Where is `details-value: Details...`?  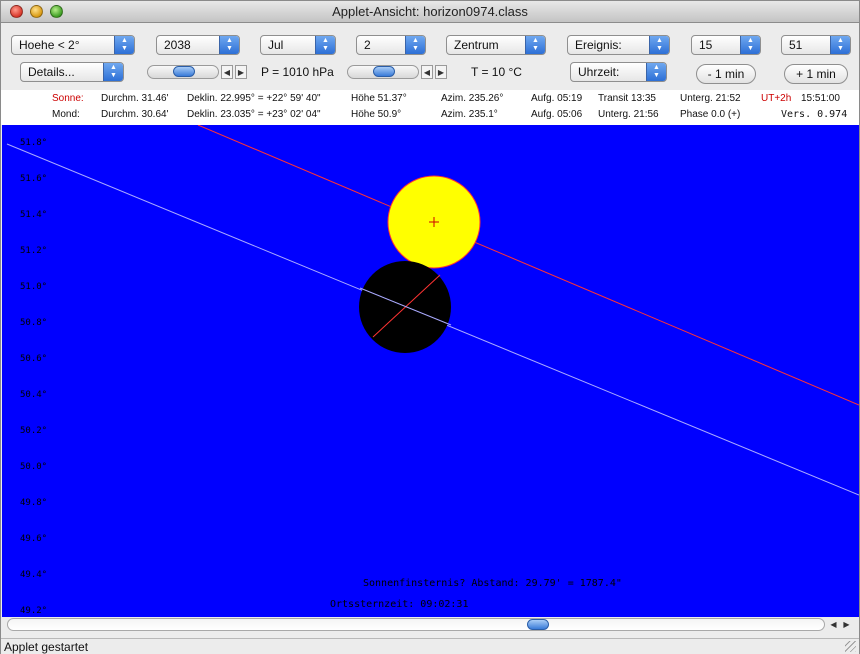 details-value: Details... is located at coordinates (51, 72).